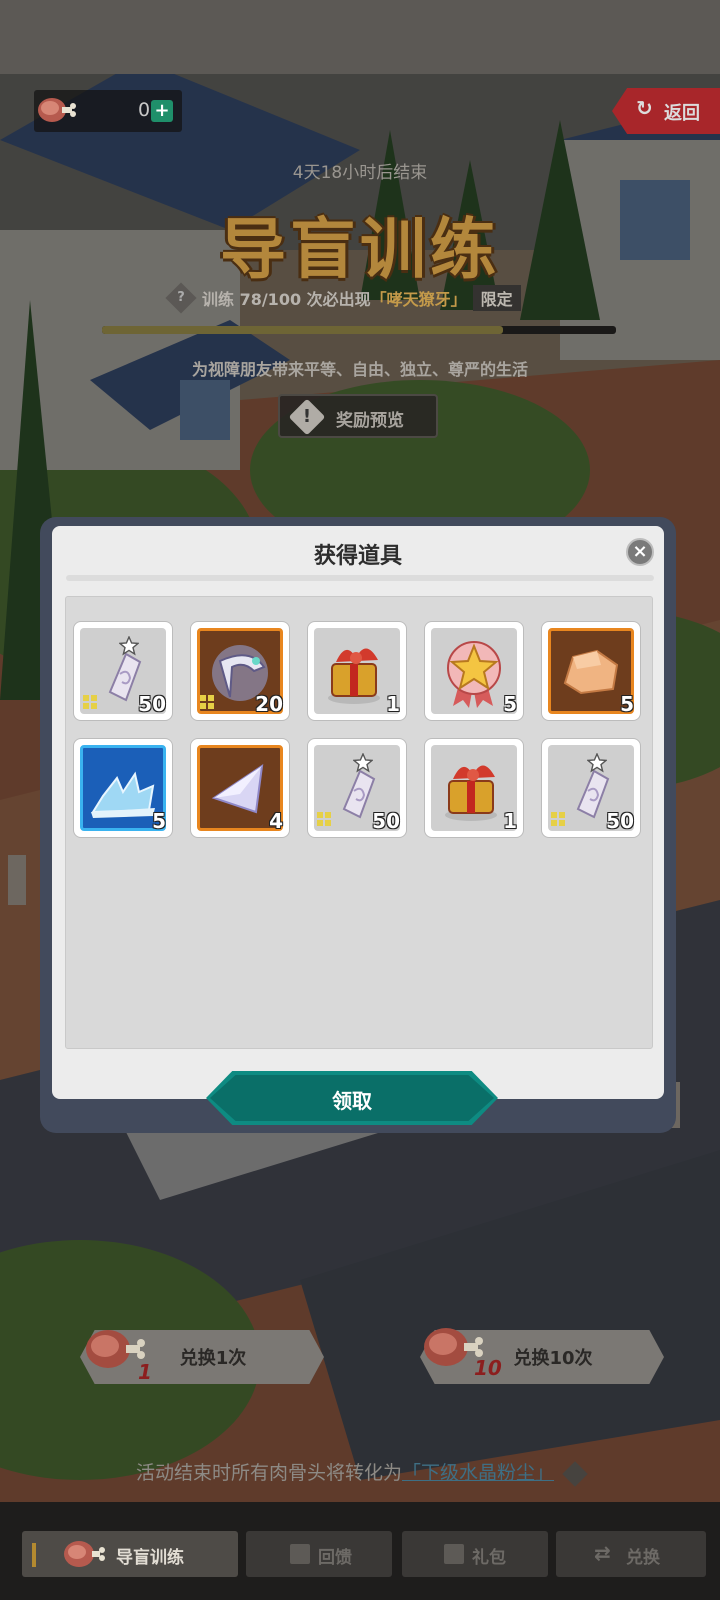  I want to click on convert-note-text: 活动结束时所有肉骨头将转化为, so click(268, 1473).